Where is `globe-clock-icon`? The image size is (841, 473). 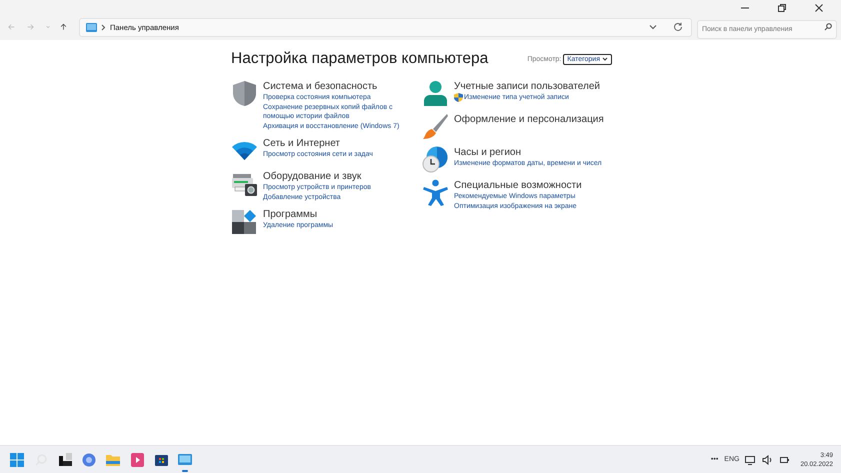 globe-clock-icon is located at coordinates (435, 159).